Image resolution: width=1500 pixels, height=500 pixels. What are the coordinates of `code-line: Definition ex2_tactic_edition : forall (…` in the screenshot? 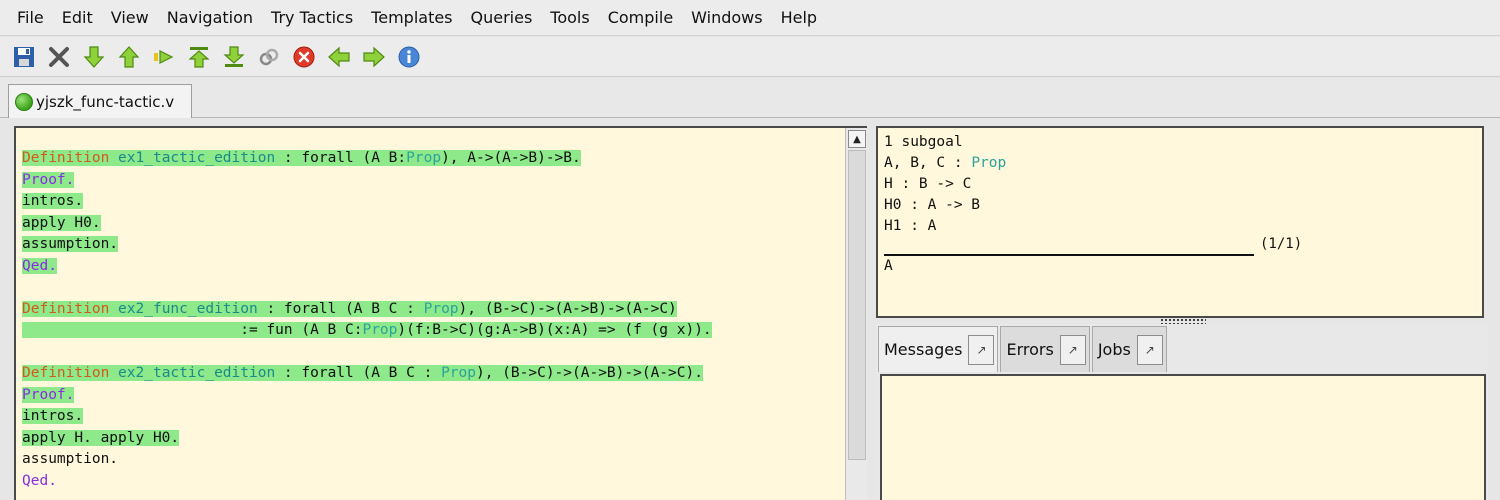 It's located at (362, 373).